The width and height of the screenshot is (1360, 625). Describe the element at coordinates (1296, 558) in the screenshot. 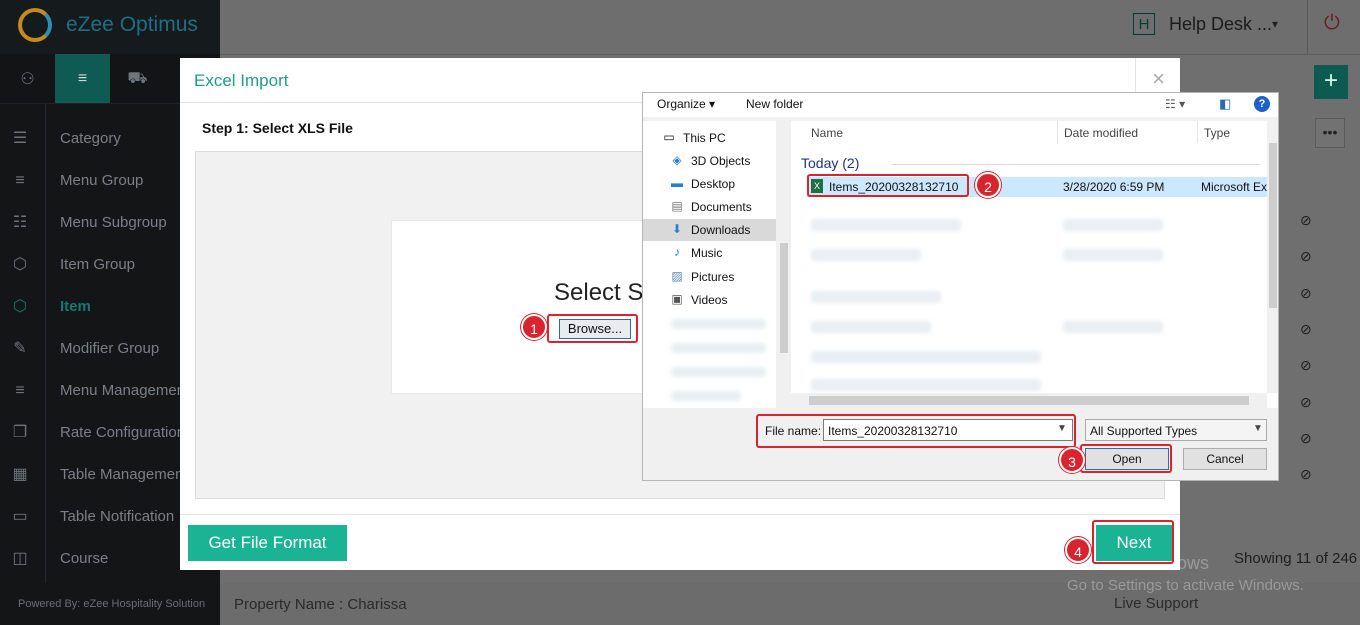

I see `pagination-info: Showing 11 of 246` at that location.